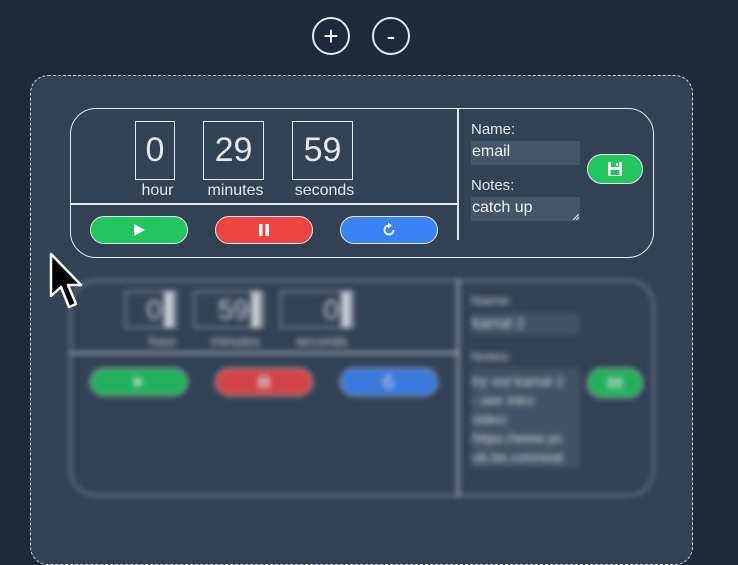 This screenshot has width=738, height=565. I want to click on mouse-pointer-icon, so click(66, 280).